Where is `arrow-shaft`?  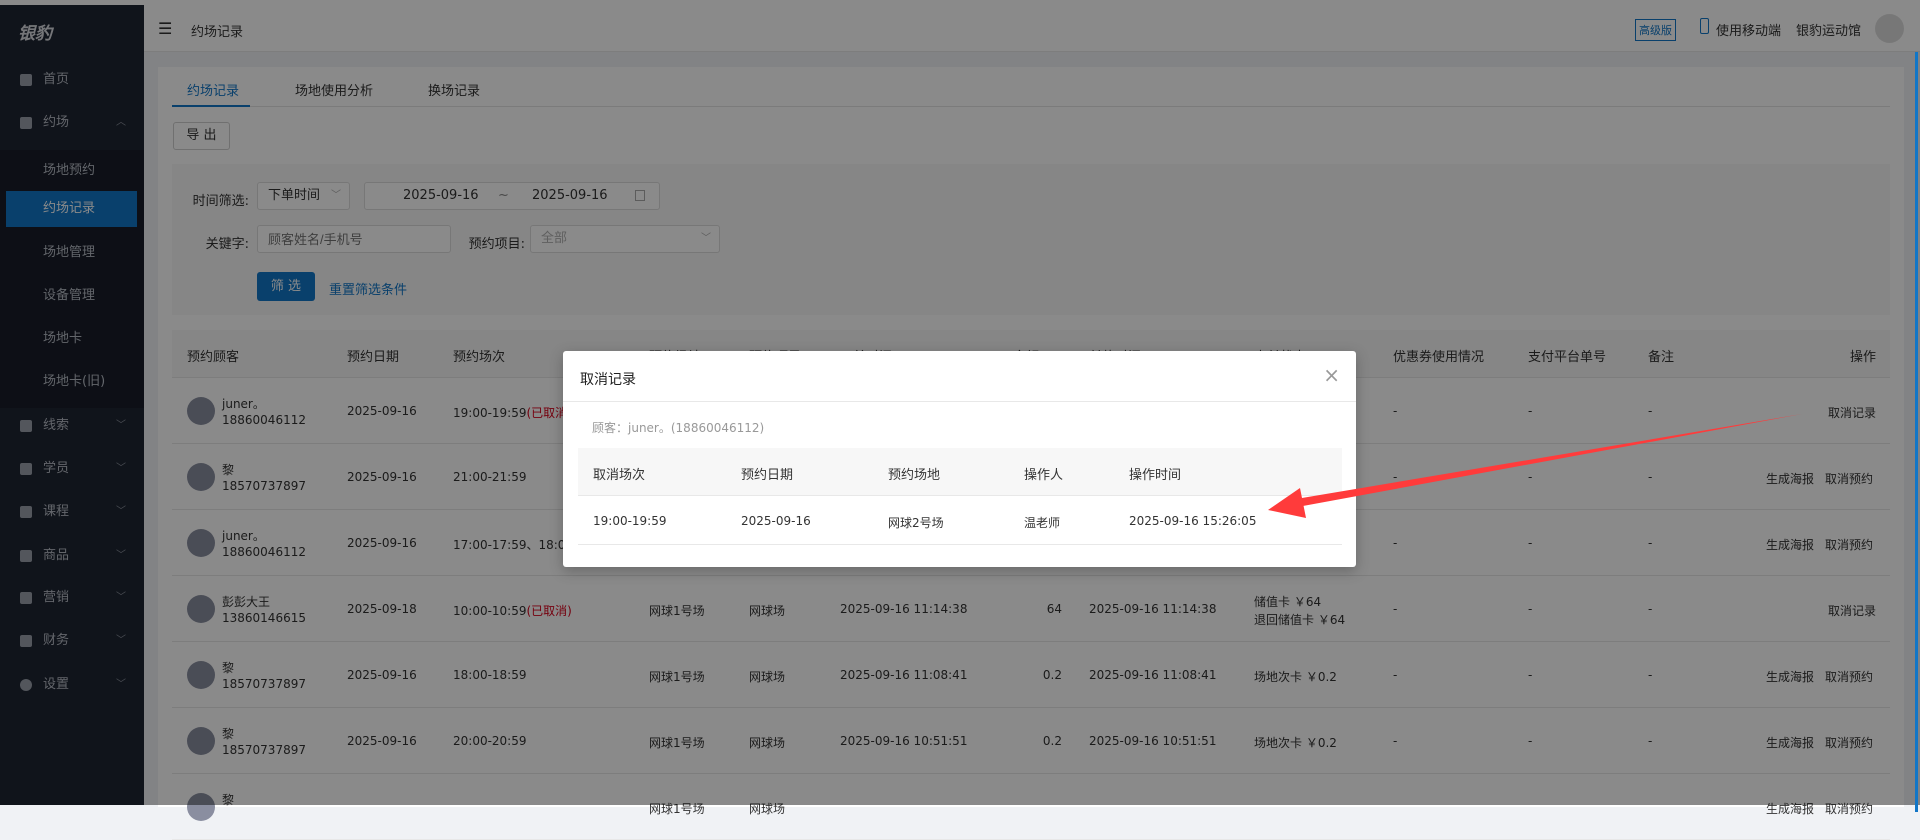 arrow-shaft is located at coordinates (1546, 461).